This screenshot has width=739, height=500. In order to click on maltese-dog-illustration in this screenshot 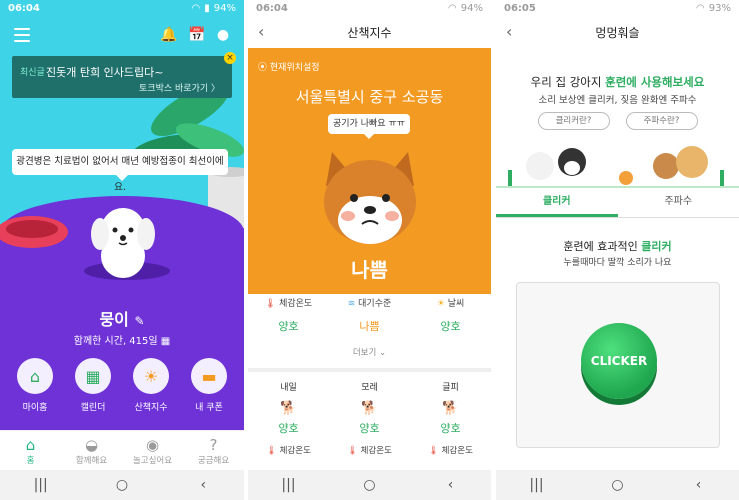, I will do `click(123, 239)`.